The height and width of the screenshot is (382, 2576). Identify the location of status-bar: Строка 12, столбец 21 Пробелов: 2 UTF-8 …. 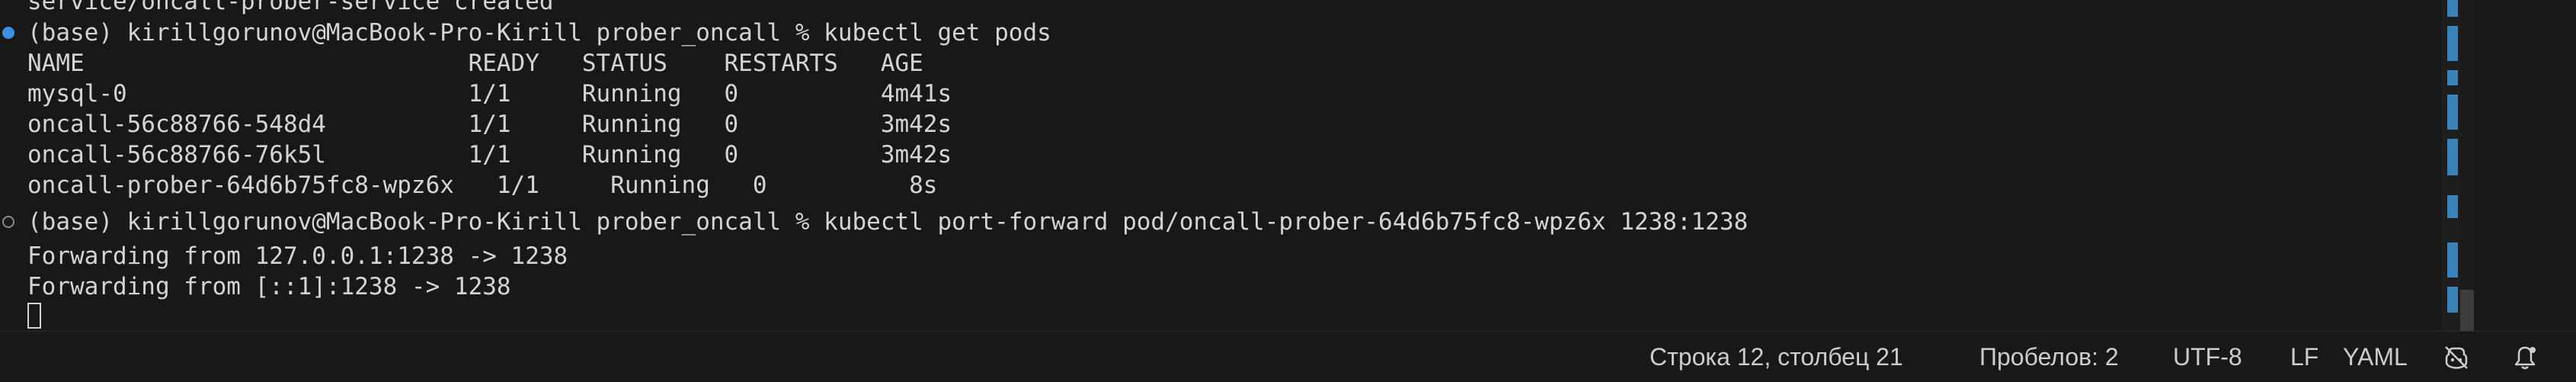
(1288, 357).